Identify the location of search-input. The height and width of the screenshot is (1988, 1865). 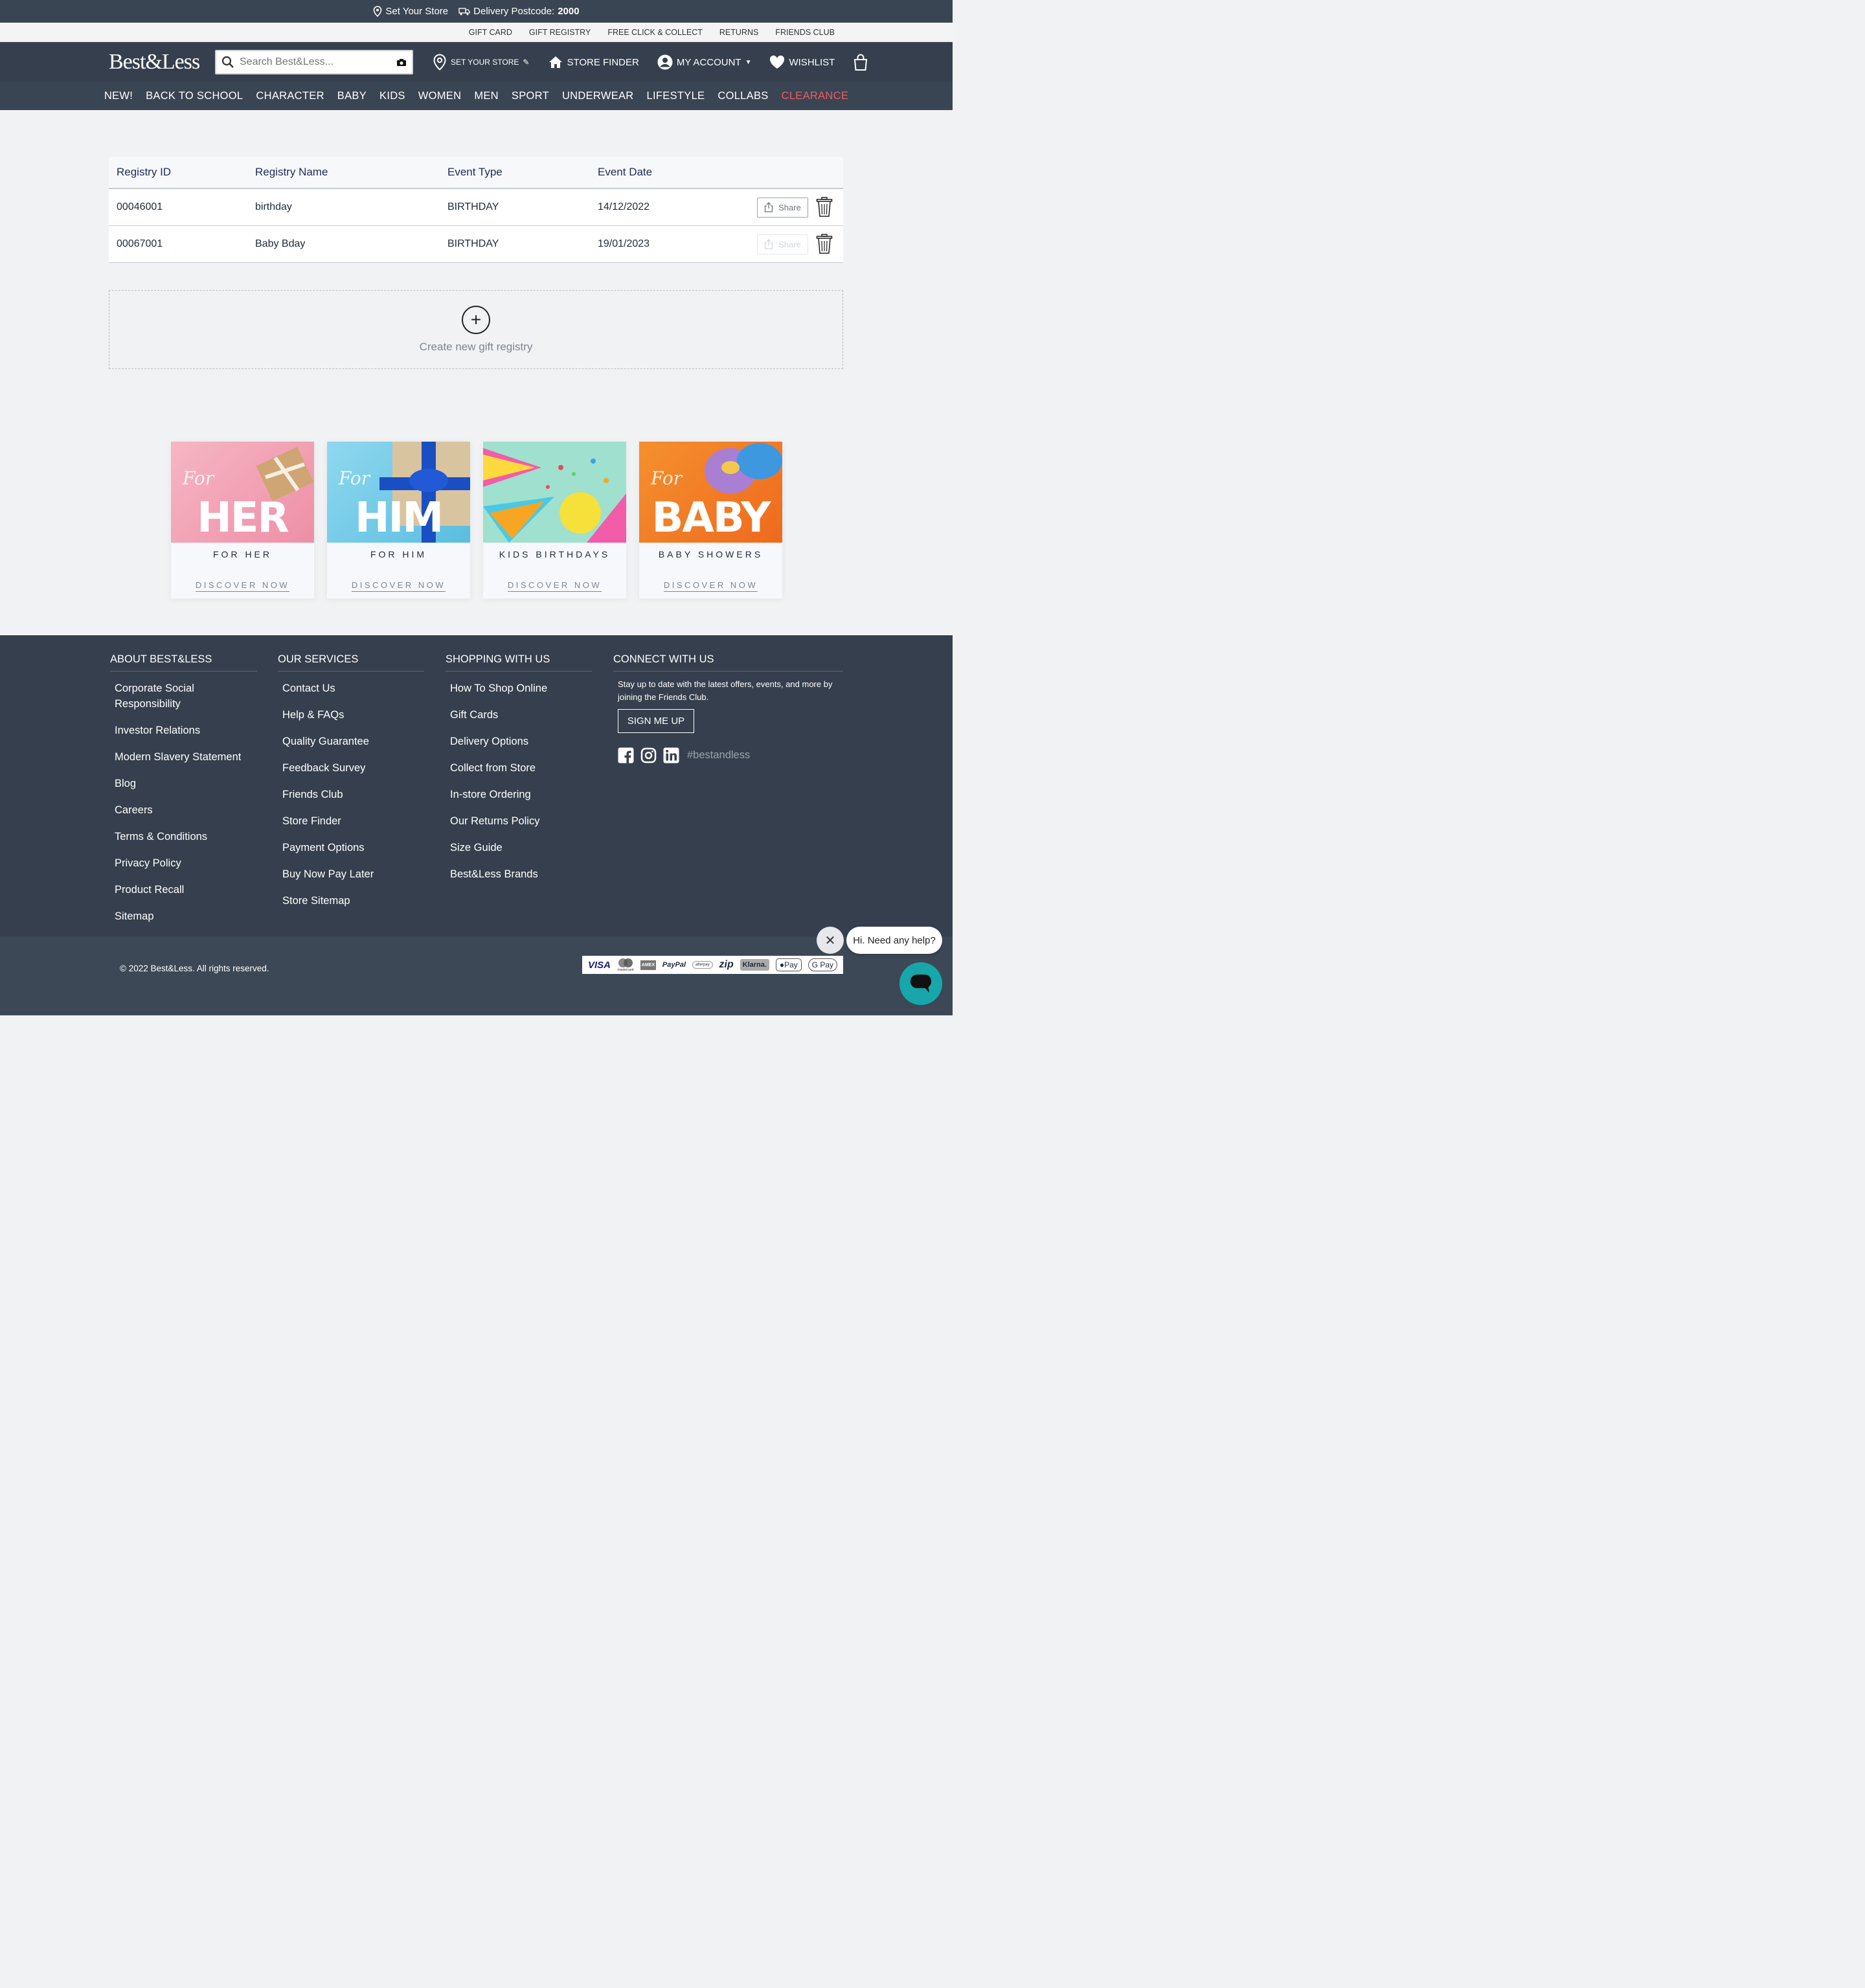
(318, 62).